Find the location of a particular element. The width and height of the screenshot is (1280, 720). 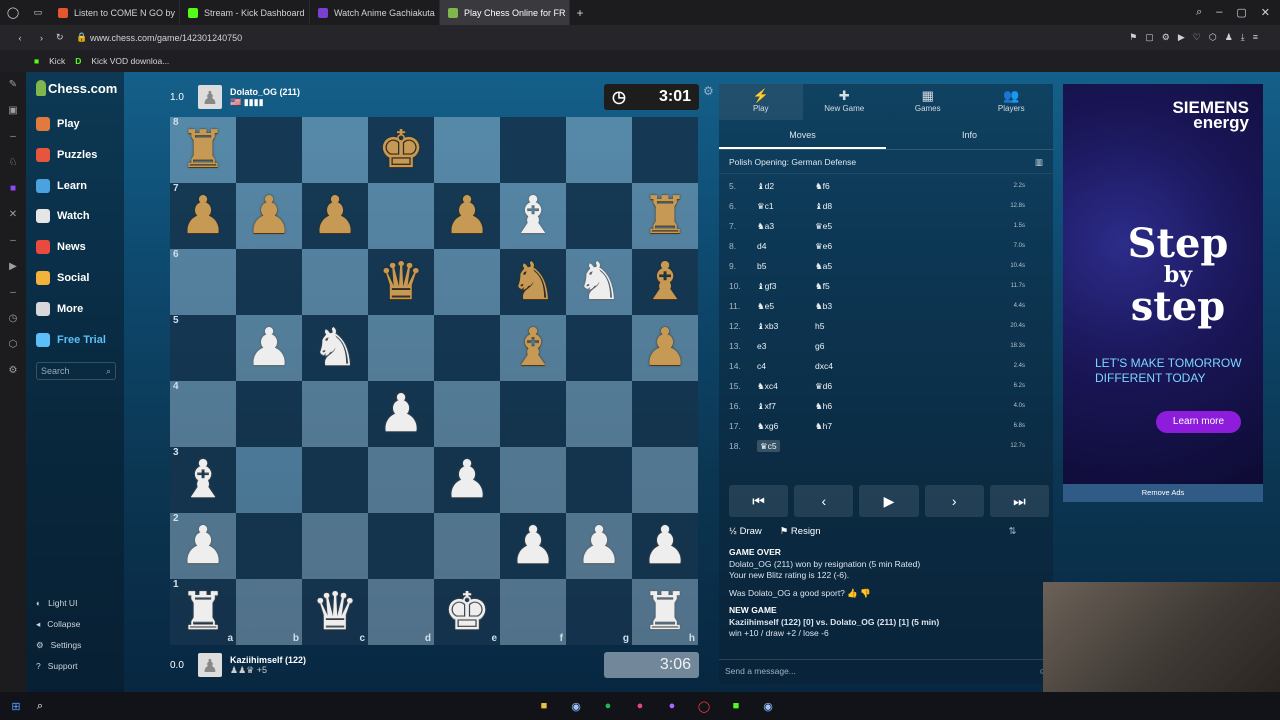

square-a8: 8 ♜ is located at coordinates (203, 150).